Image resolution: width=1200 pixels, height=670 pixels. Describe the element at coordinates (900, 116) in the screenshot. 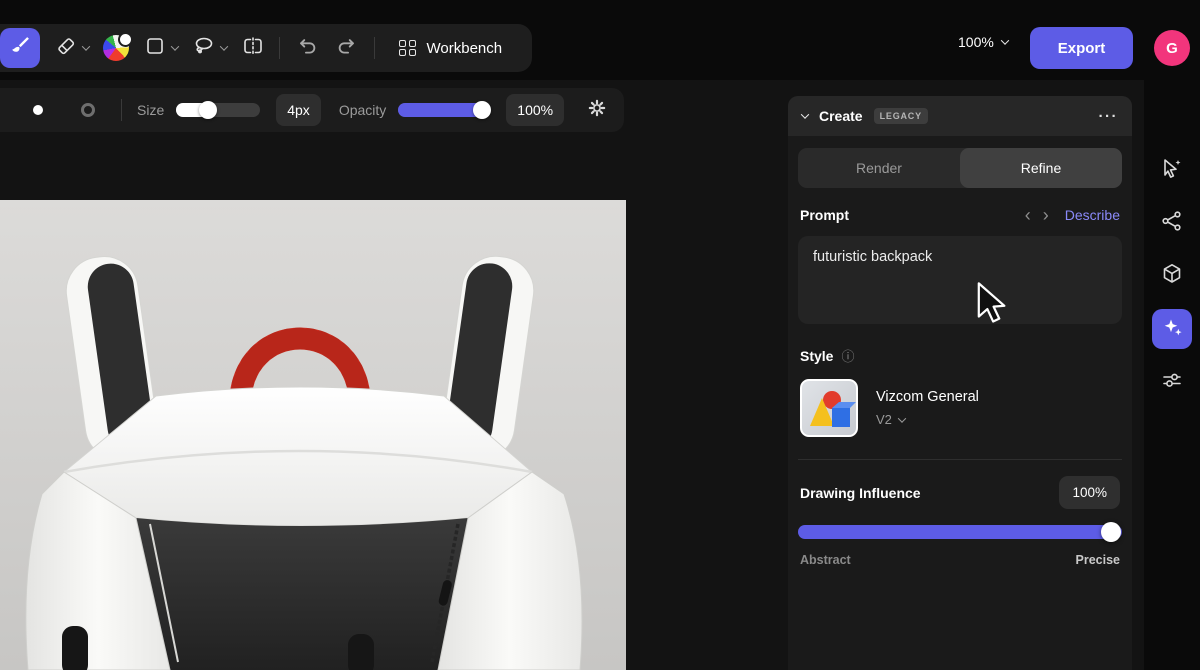

I see `legacy-badge: LEGACY` at that location.